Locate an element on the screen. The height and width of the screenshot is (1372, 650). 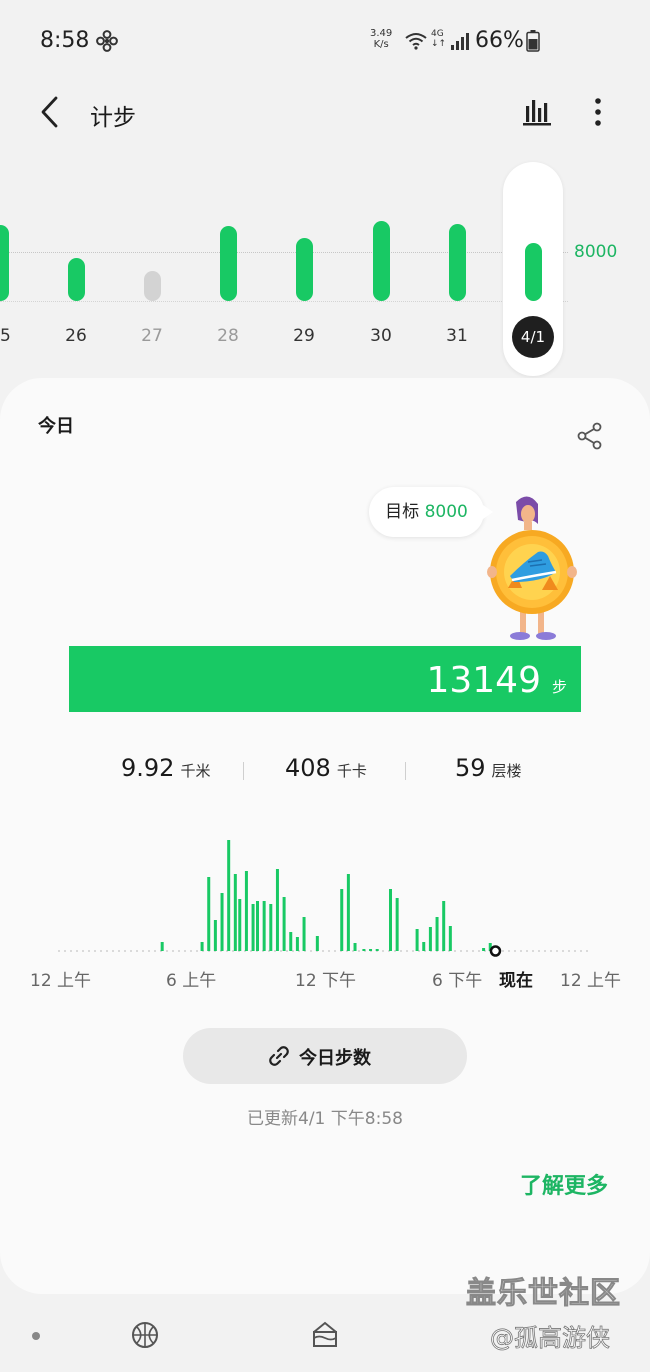
time-label-12am: 12 上午 is located at coordinates (61, 981).